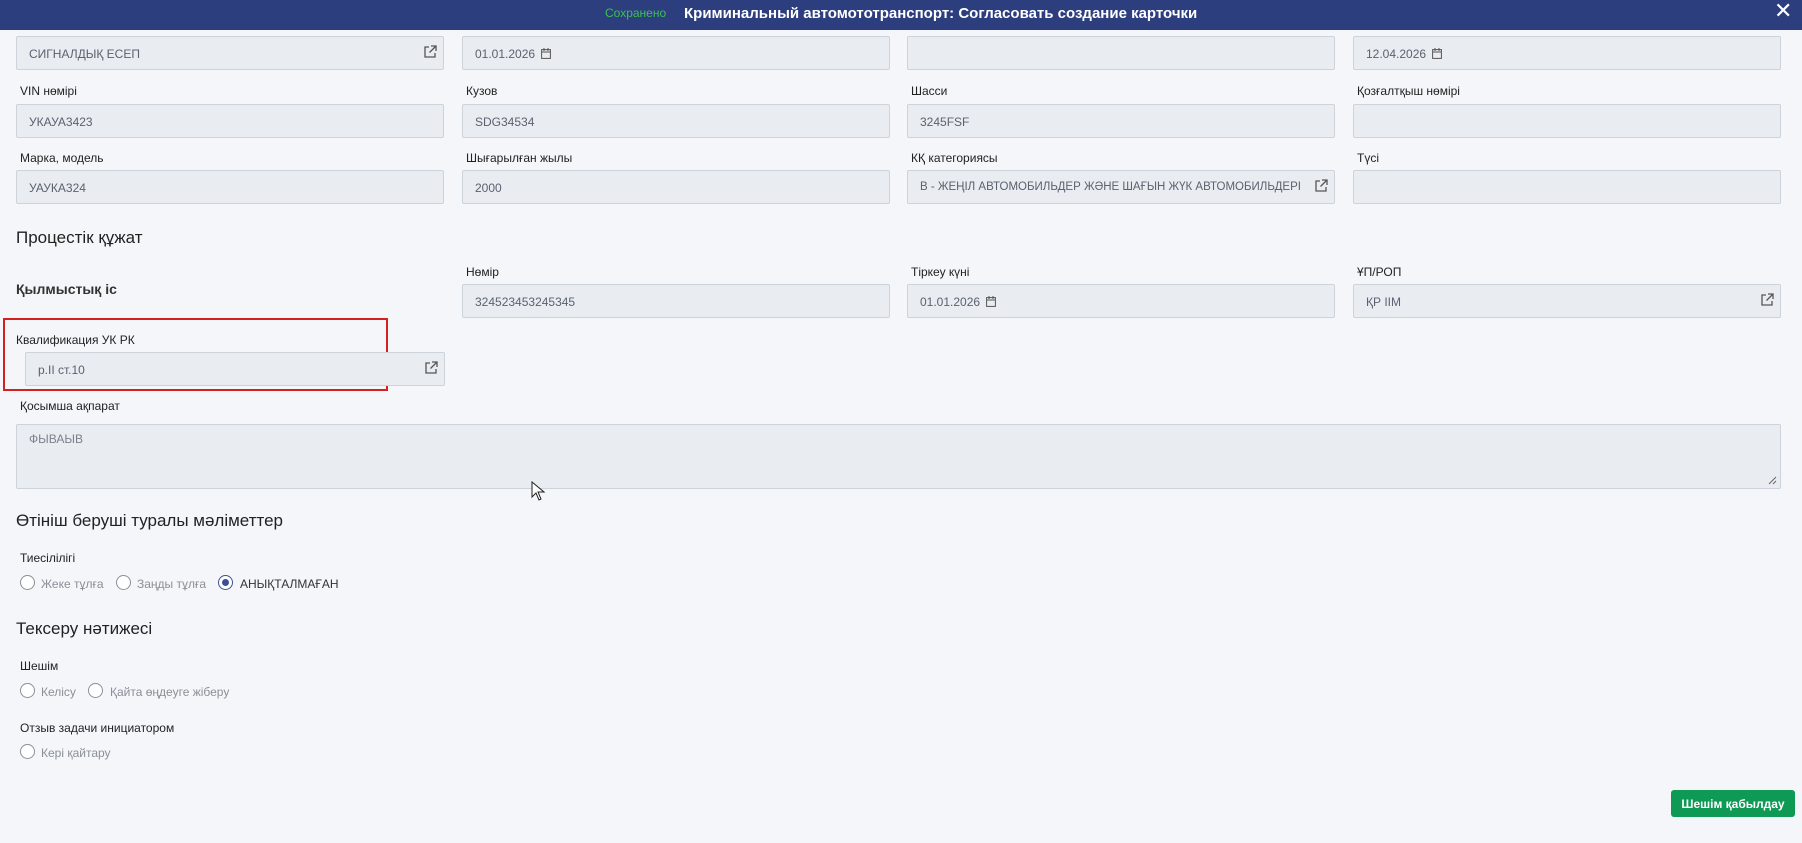 Image resolution: width=1802 pixels, height=843 pixels. What do you see at coordinates (97, 728) in the screenshot?
I see `feedback-label: Отзыв задачи инициатором` at bounding box center [97, 728].